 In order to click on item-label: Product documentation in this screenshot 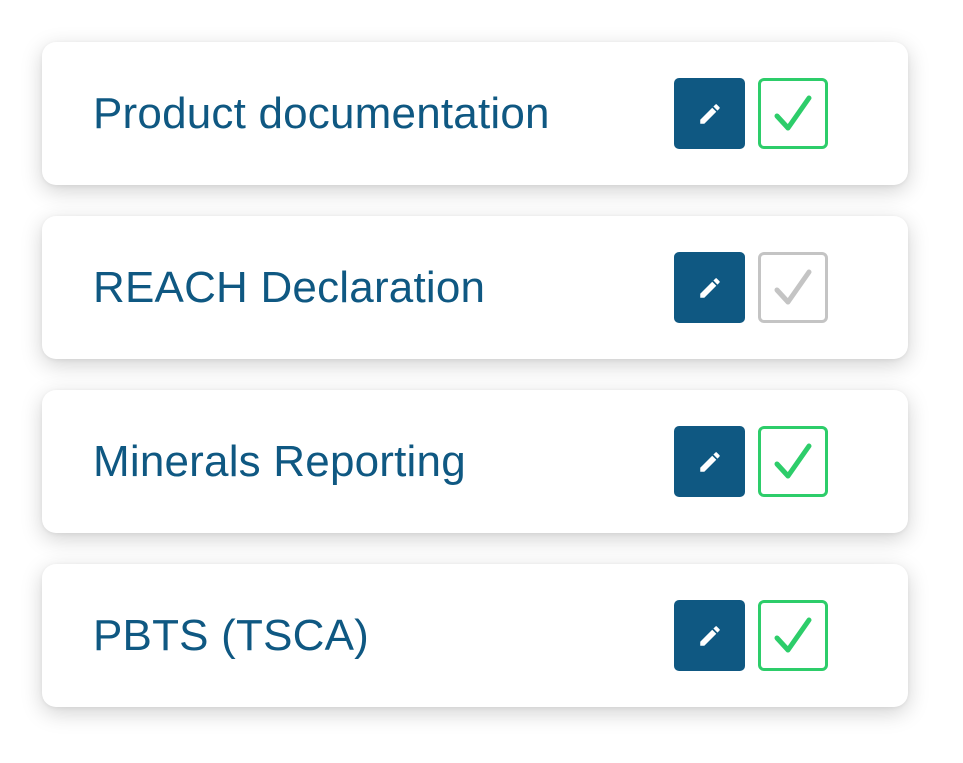, I will do `click(321, 113)`.